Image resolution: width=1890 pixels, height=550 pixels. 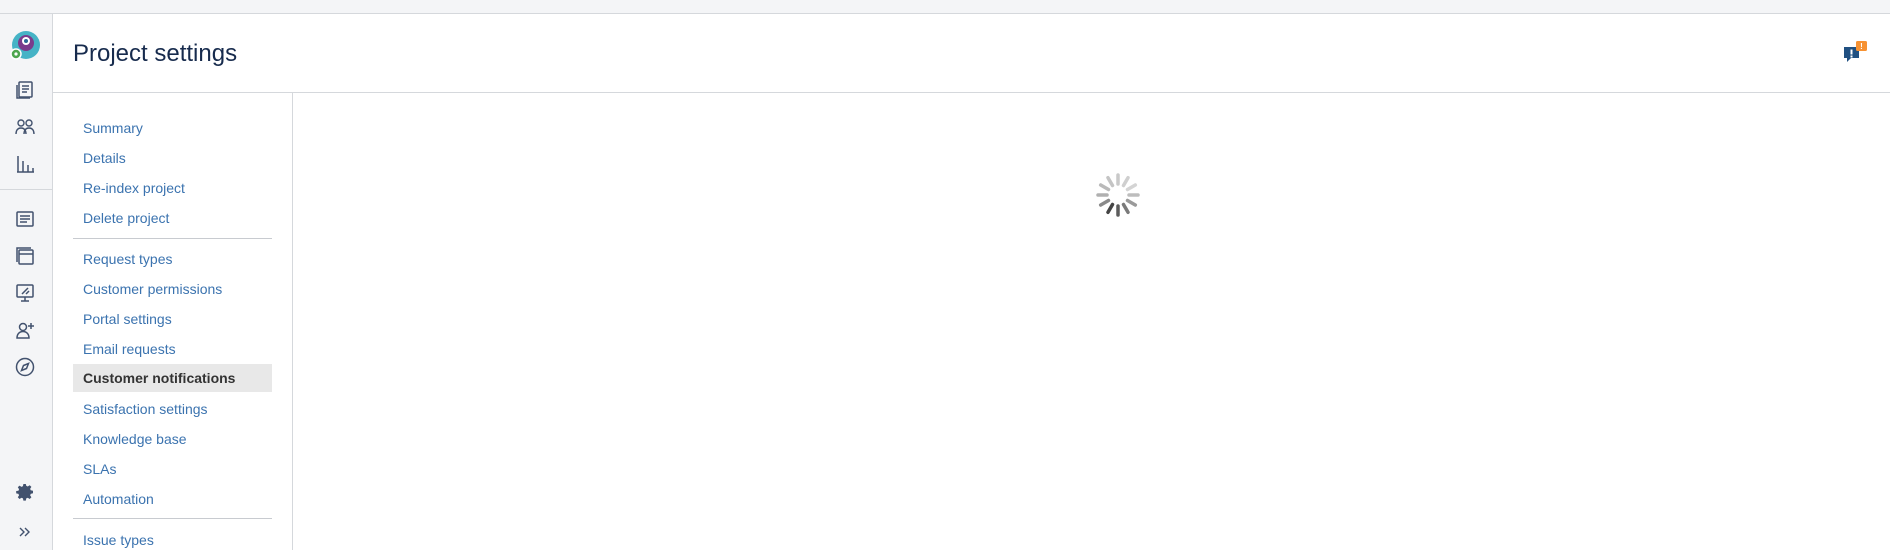 I want to click on sidebar-divider, so click(x=26, y=189).